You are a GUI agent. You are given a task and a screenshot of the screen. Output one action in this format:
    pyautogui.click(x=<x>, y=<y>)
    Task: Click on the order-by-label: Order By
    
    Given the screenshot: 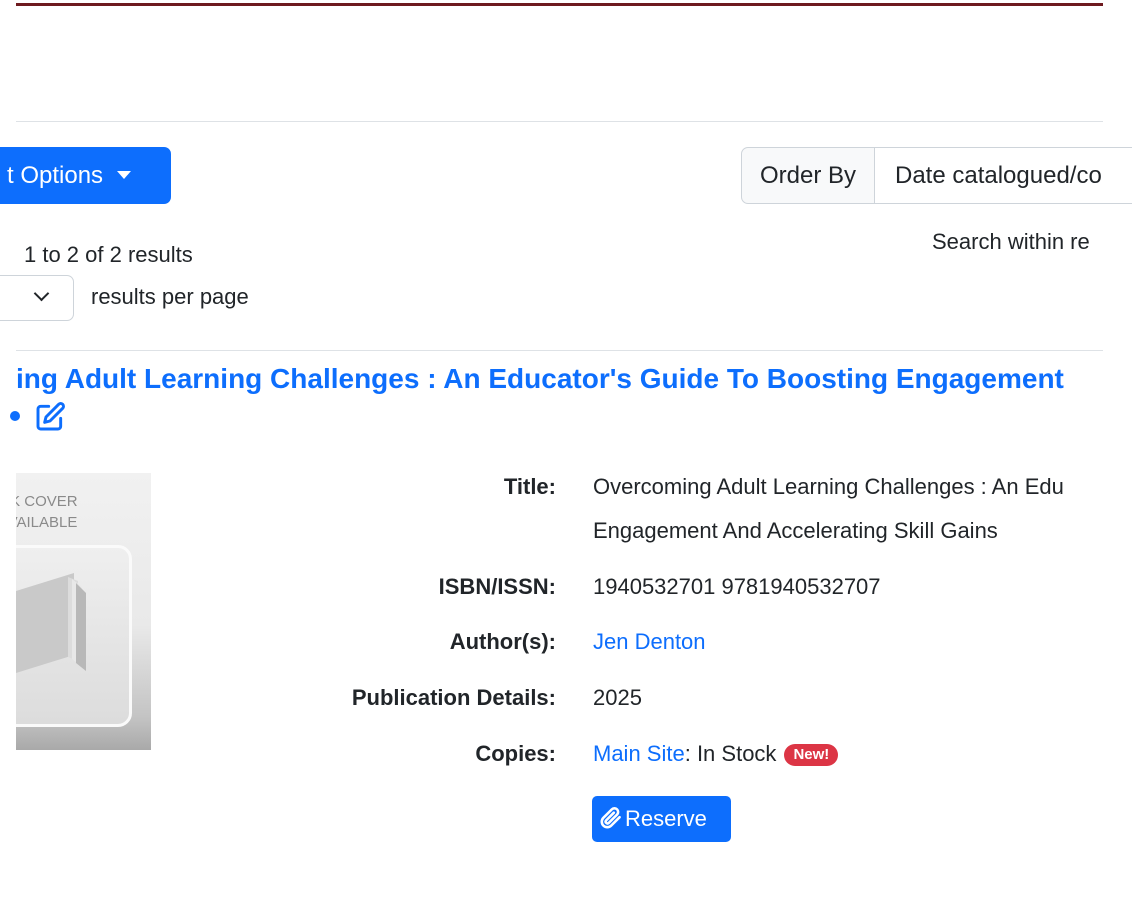 What is the action you would take?
    pyautogui.click(x=808, y=175)
    